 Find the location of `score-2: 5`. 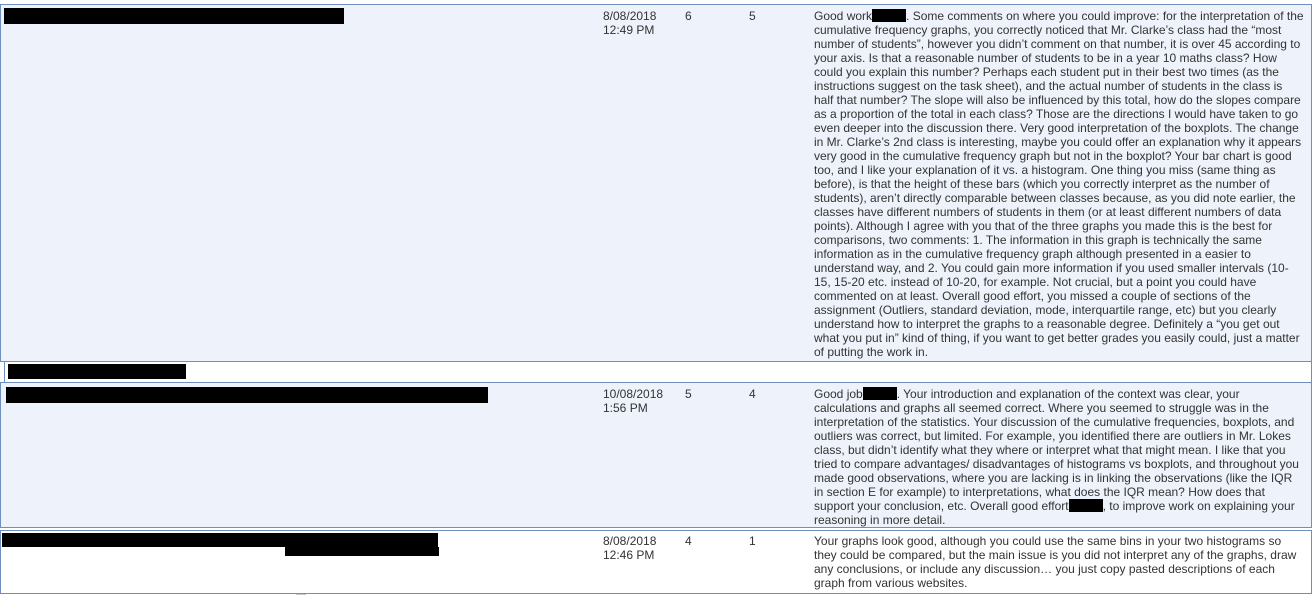

score-2: 5 is located at coordinates (752, 16).